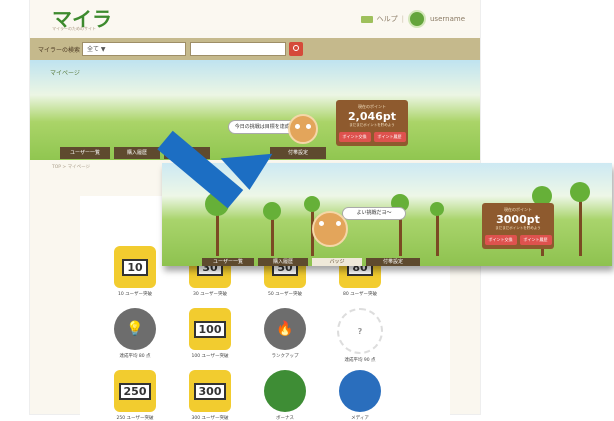  What do you see at coordinates (285, 418) in the screenshot?
I see `badge-label: ボーナス` at bounding box center [285, 418].